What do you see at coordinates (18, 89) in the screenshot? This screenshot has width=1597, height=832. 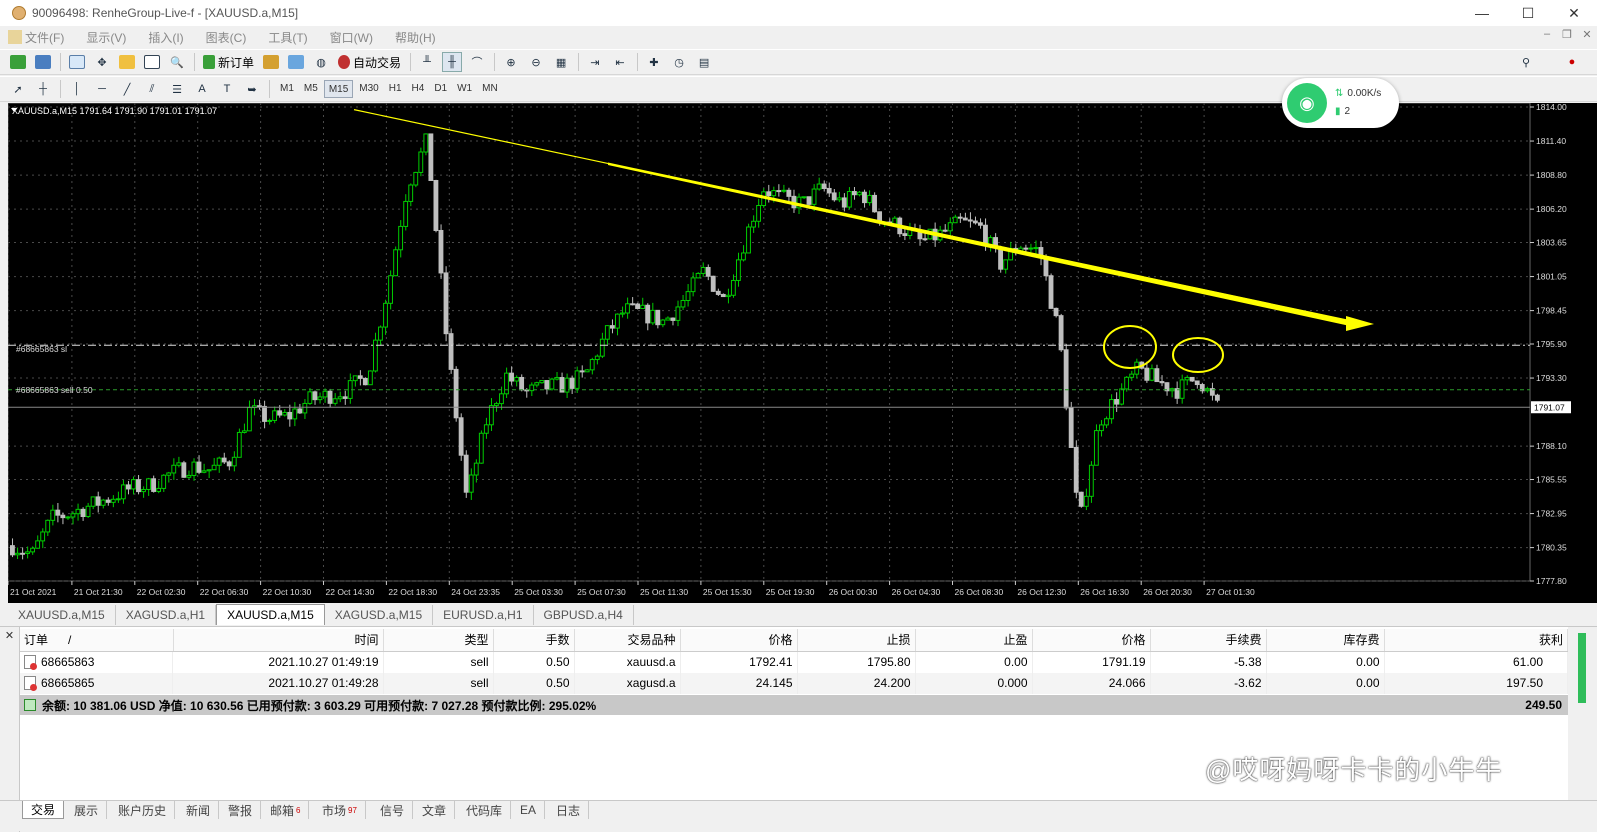 I see `cursor-icon: ➚` at bounding box center [18, 89].